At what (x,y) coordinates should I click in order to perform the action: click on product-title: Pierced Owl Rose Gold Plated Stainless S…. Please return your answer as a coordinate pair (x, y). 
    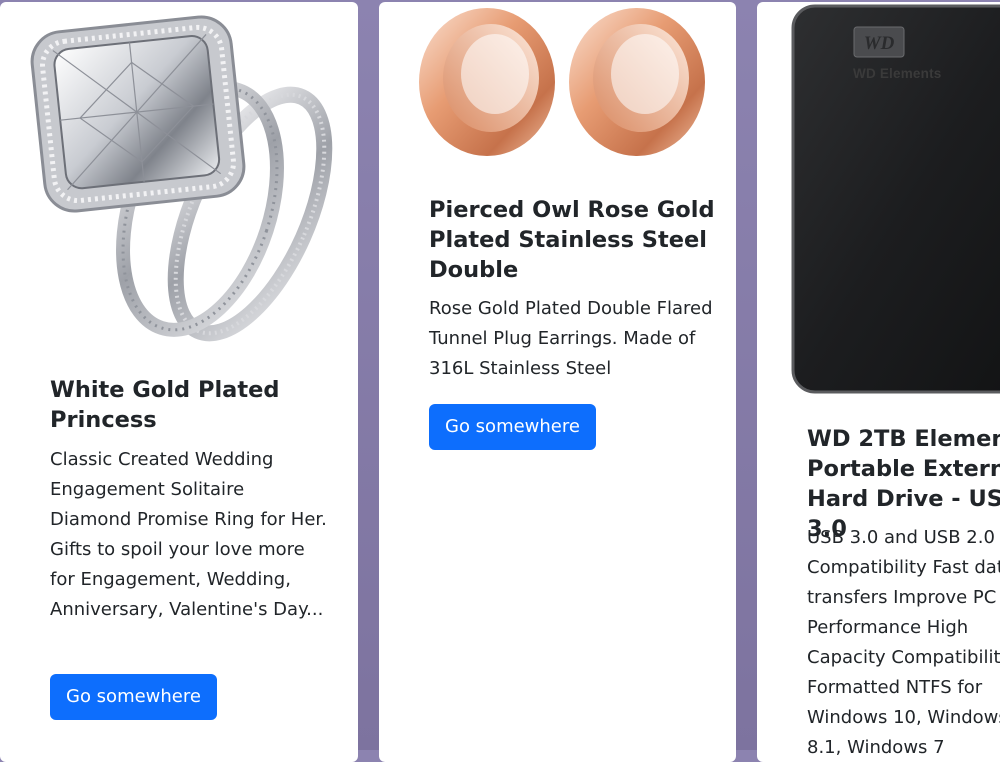
    Looking at the image, I should click on (572, 240).